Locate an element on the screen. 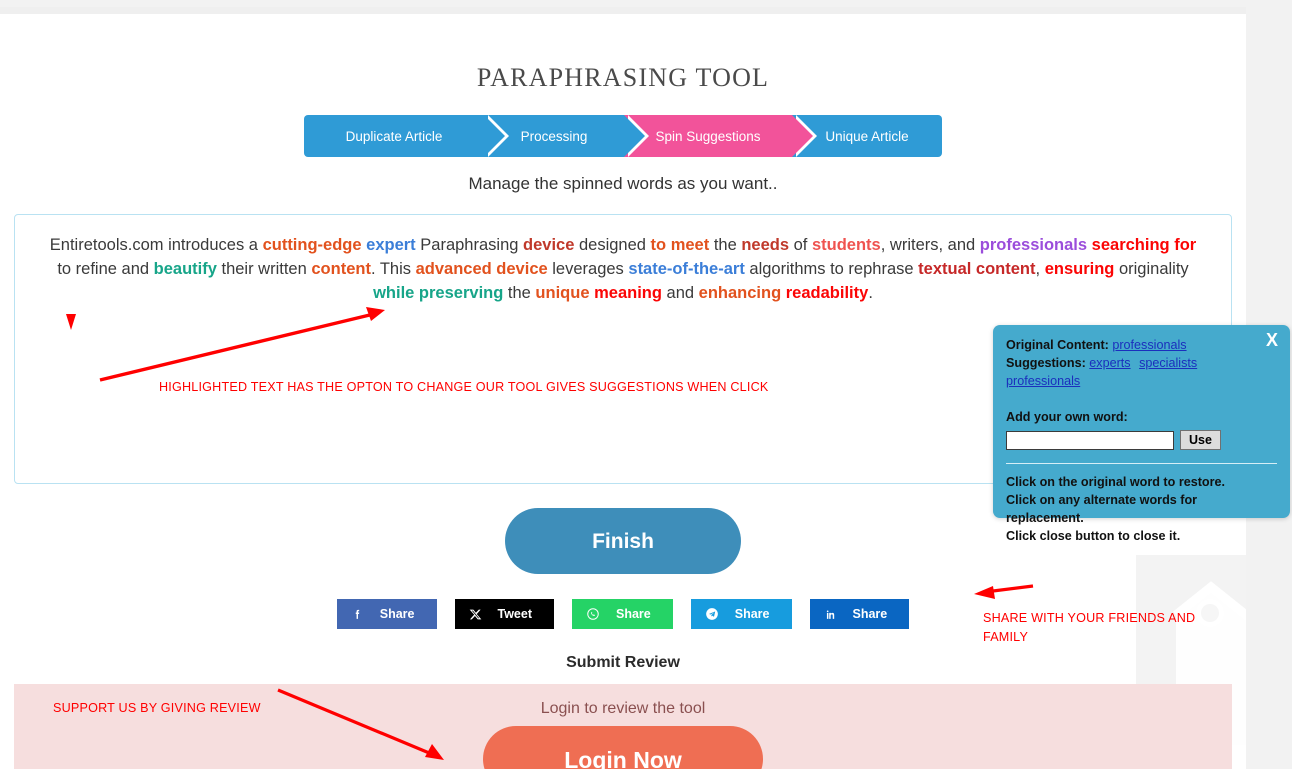 This screenshot has width=1292, height=769. spun-word: beautify is located at coordinates (185, 269).